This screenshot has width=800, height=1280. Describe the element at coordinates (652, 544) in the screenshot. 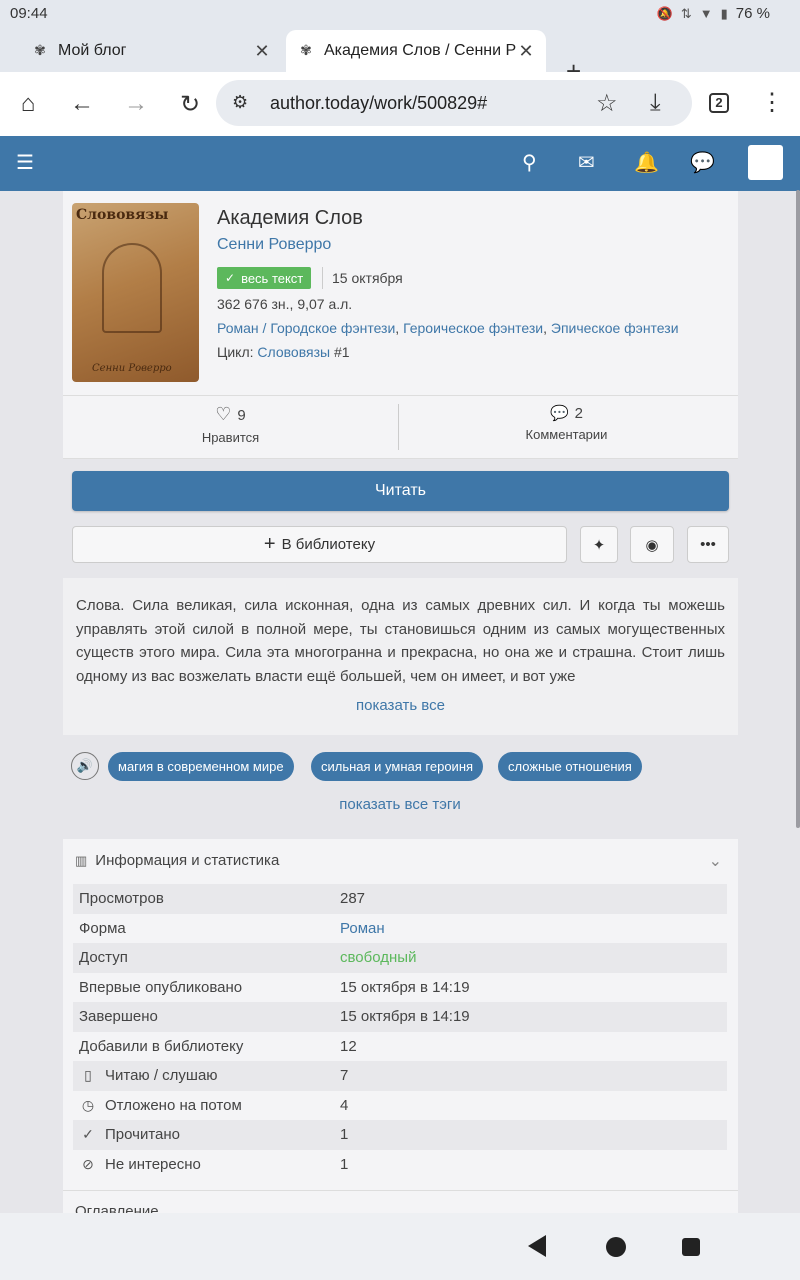

I see `watch-button: ◉` at that location.